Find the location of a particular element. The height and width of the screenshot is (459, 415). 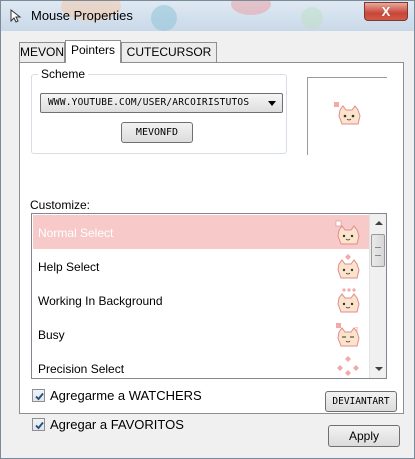

favoritos-checkbox is located at coordinates (38, 424).